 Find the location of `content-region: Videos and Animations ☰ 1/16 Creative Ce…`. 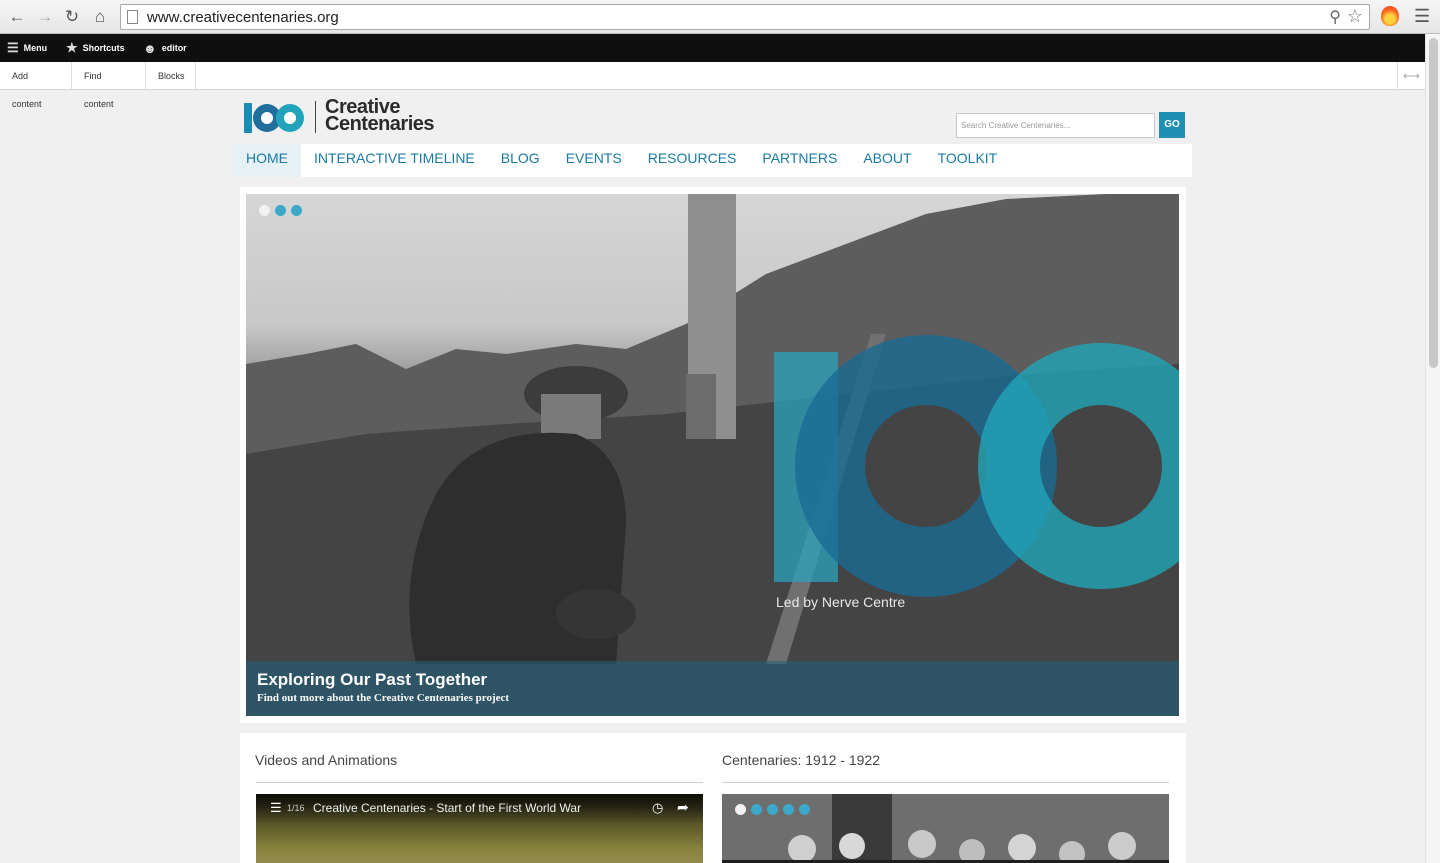

content-region: Videos and Animations ☰ 1/16 Creative Ce… is located at coordinates (713, 798).